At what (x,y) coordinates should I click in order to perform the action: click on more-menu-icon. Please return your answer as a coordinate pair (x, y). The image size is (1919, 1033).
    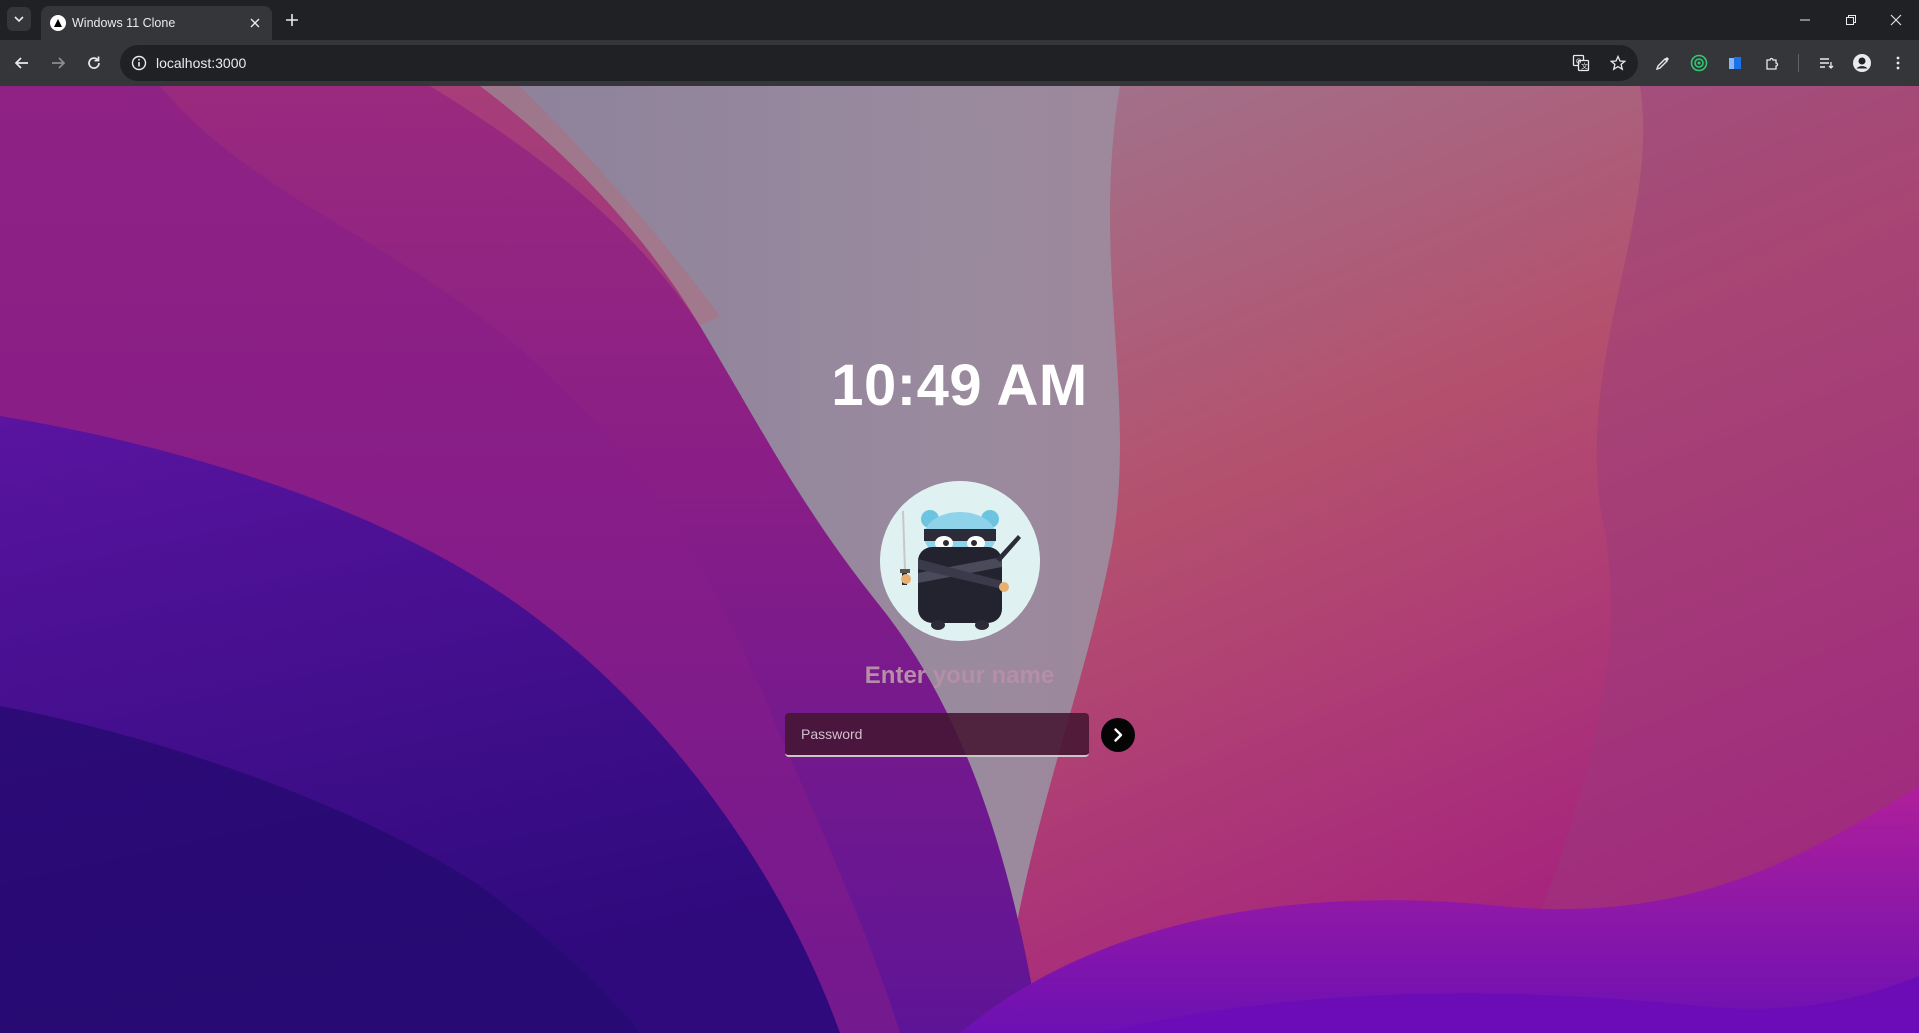
    Looking at the image, I should click on (1898, 63).